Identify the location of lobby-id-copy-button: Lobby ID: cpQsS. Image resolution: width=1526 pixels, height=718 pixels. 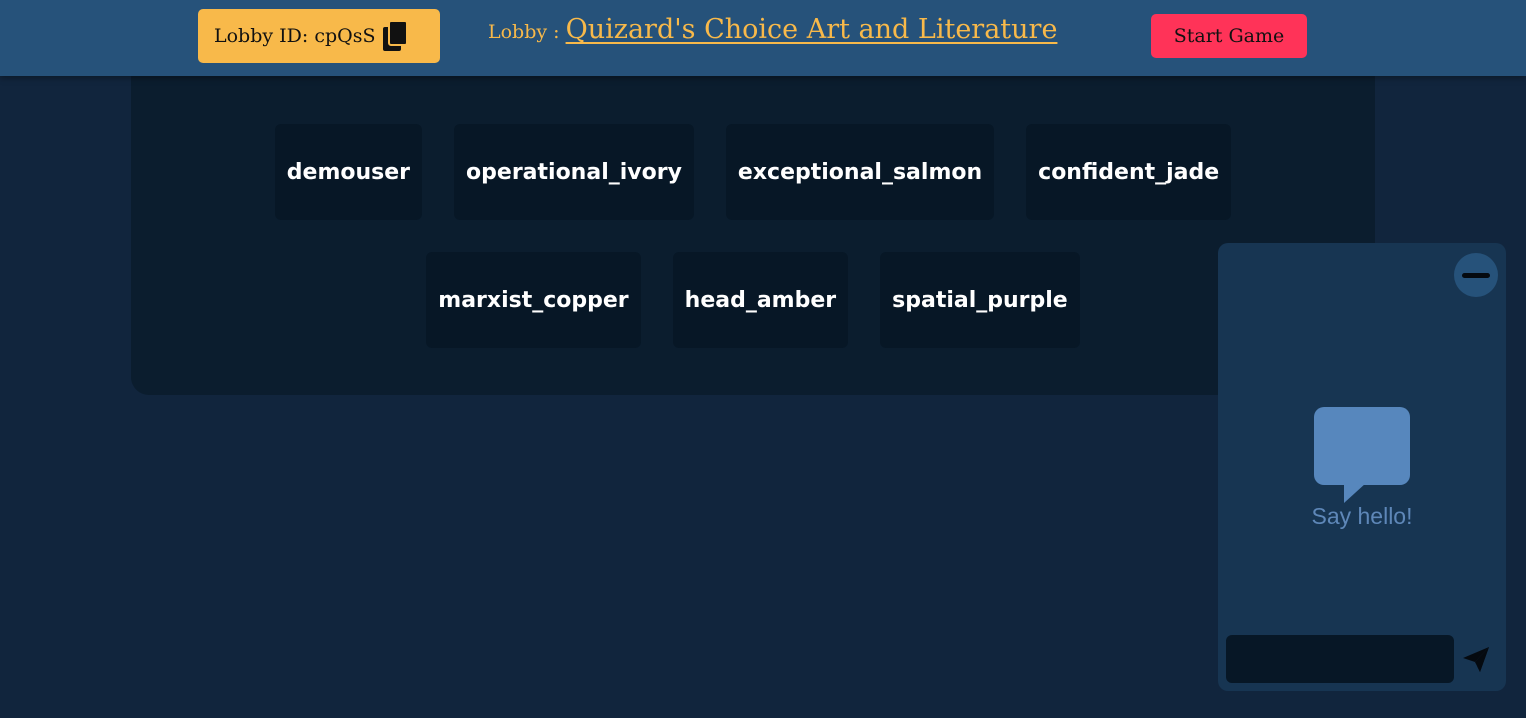
(319, 36).